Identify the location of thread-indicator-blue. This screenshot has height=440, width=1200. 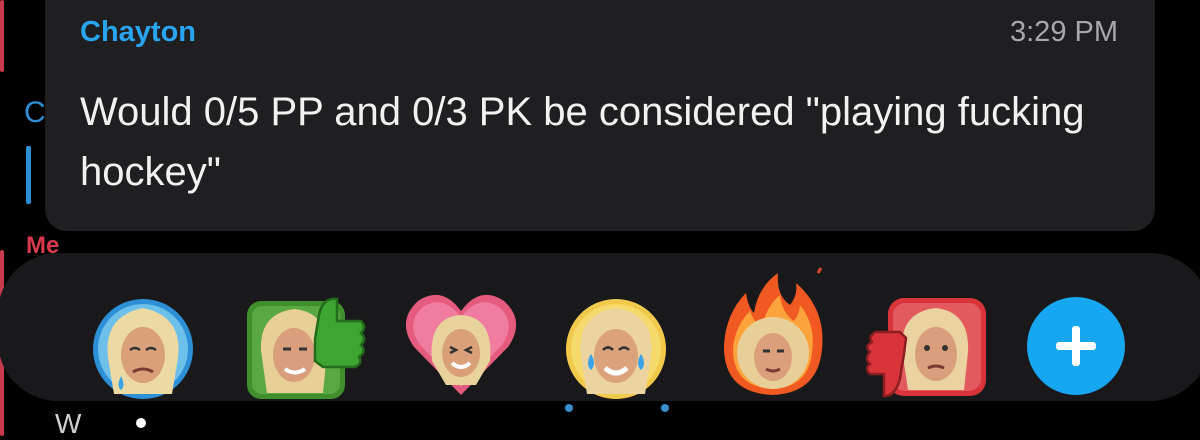
(28, 175).